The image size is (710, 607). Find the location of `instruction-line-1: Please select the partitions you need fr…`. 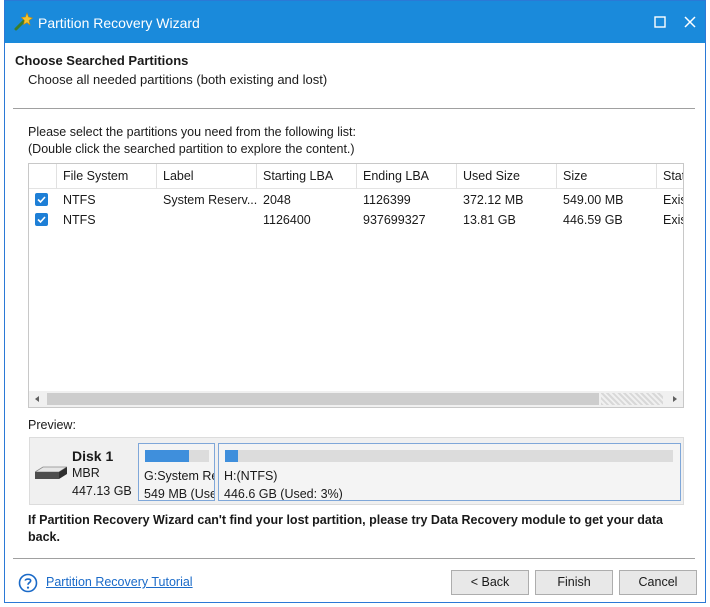

instruction-line-1: Please select the partitions you need fr… is located at coordinates (192, 132).